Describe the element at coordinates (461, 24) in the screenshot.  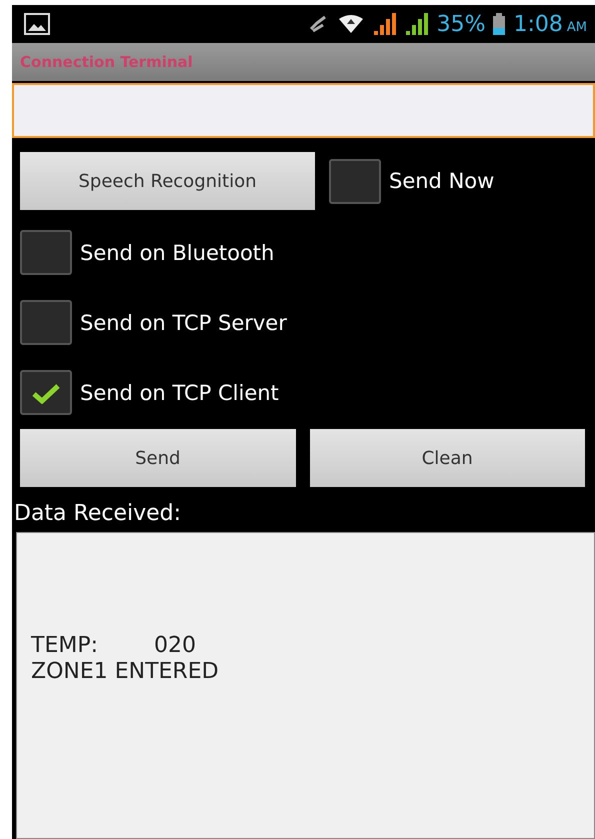
I see `battery-percent: 35%` at that location.